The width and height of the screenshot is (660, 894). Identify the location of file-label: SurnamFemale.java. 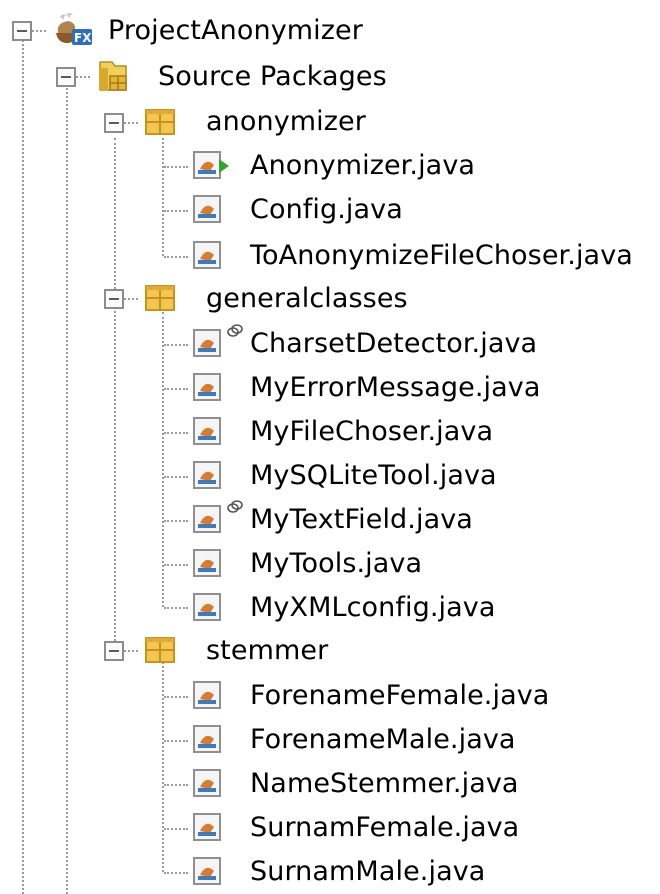
(384, 828).